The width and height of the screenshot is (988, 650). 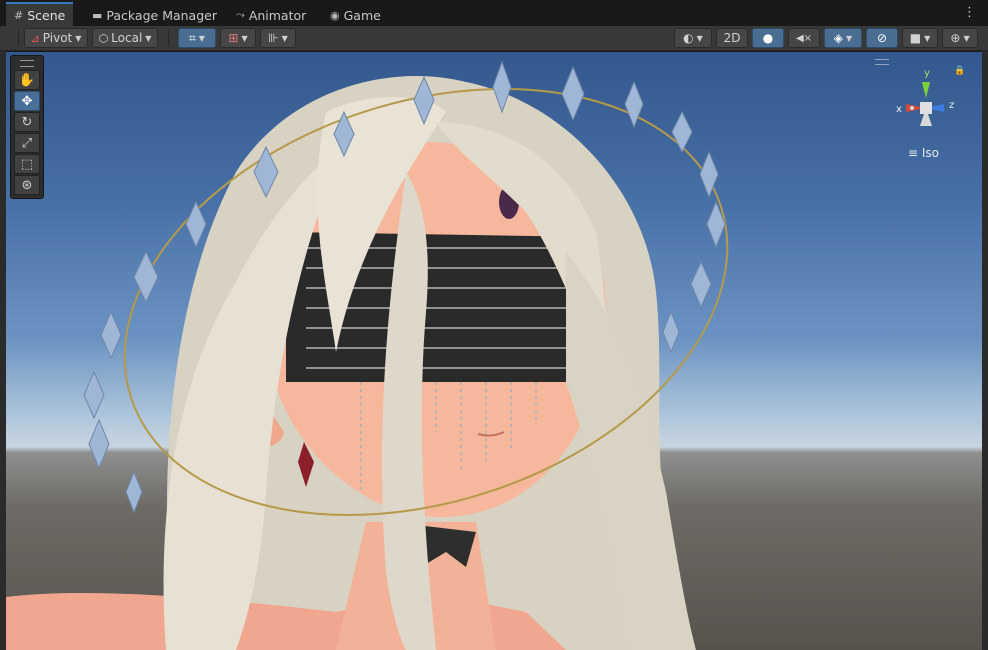 What do you see at coordinates (27, 63) in the screenshot?
I see `tool-palette-grip` at bounding box center [27, 63].